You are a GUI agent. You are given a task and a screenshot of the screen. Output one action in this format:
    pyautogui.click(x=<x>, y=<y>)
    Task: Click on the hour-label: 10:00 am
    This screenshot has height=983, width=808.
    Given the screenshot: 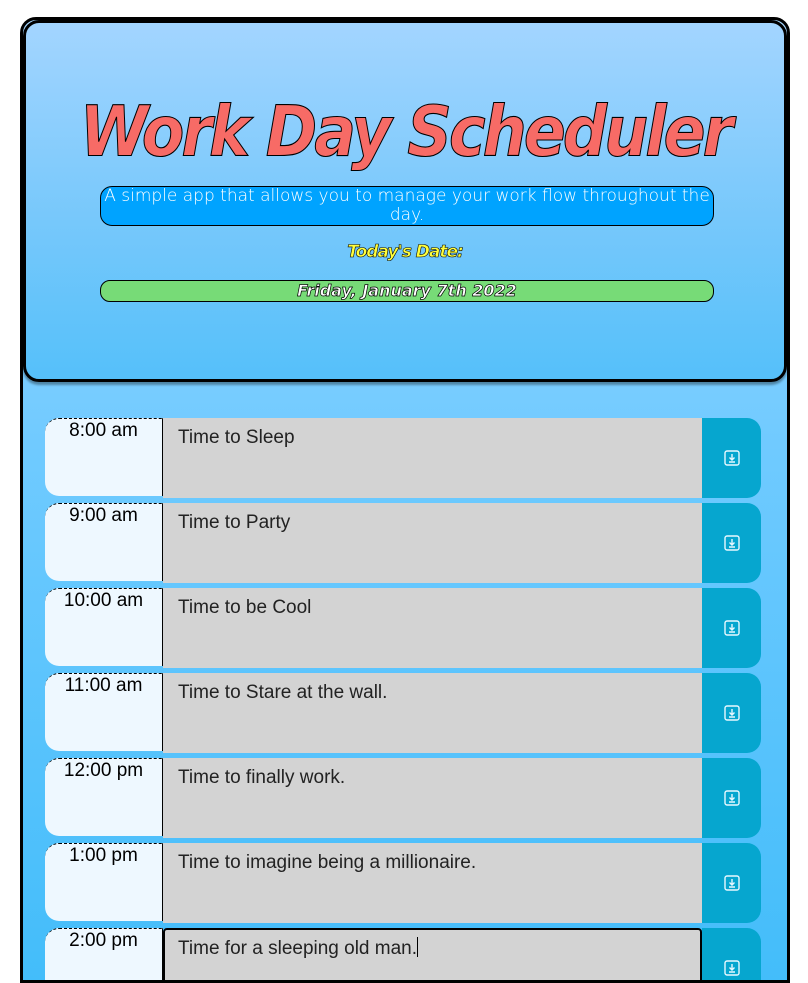 What is the action you would take?
    pyautogui.click(x=104, y=627)
    